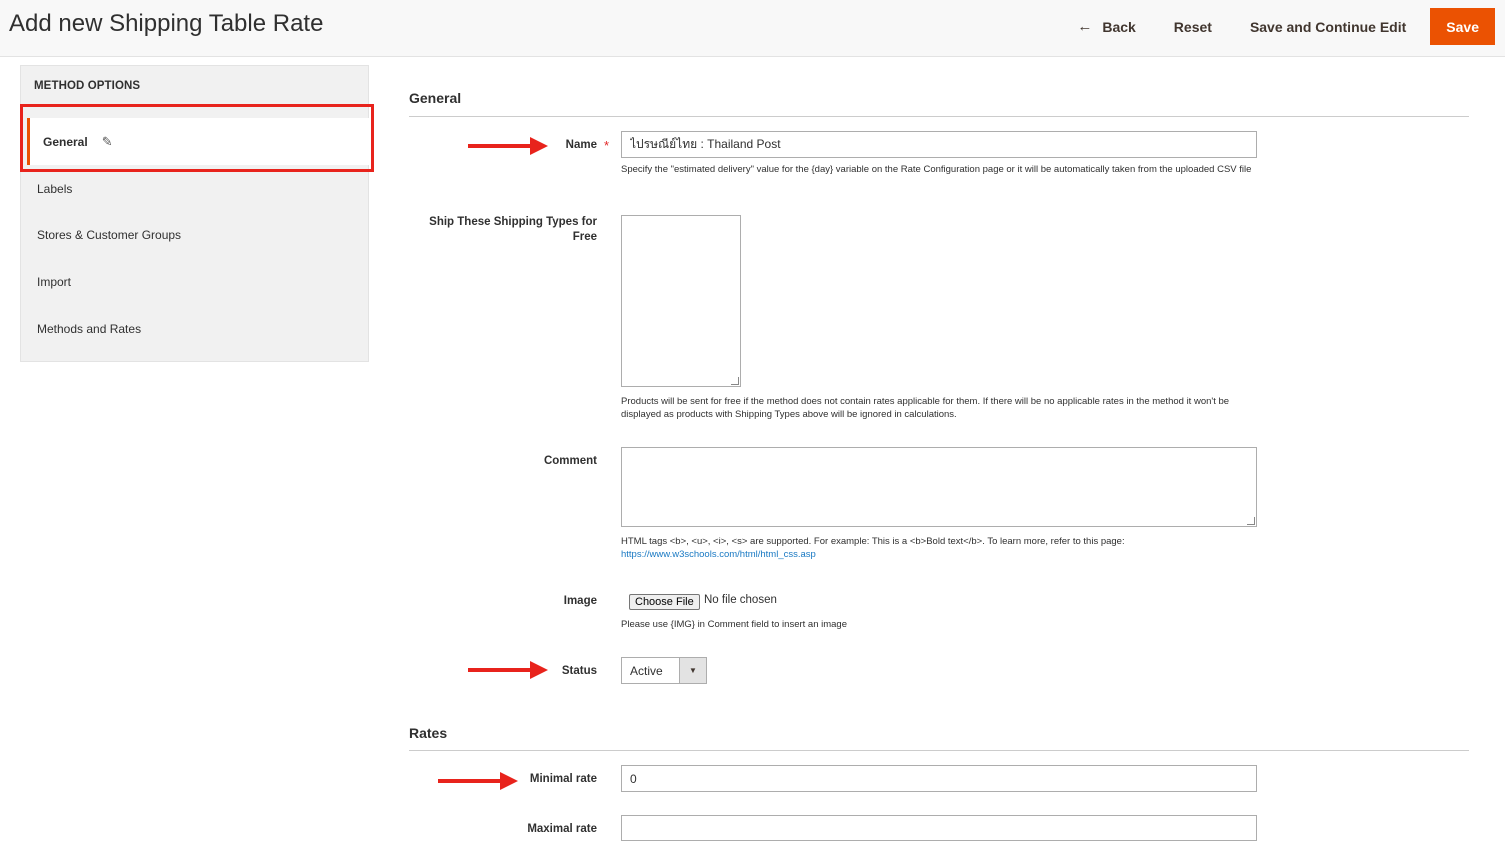  What do you see at coordinates (579, 671) in the screenshot?
I see `status-label: Status` at bounding box center [579, 671].